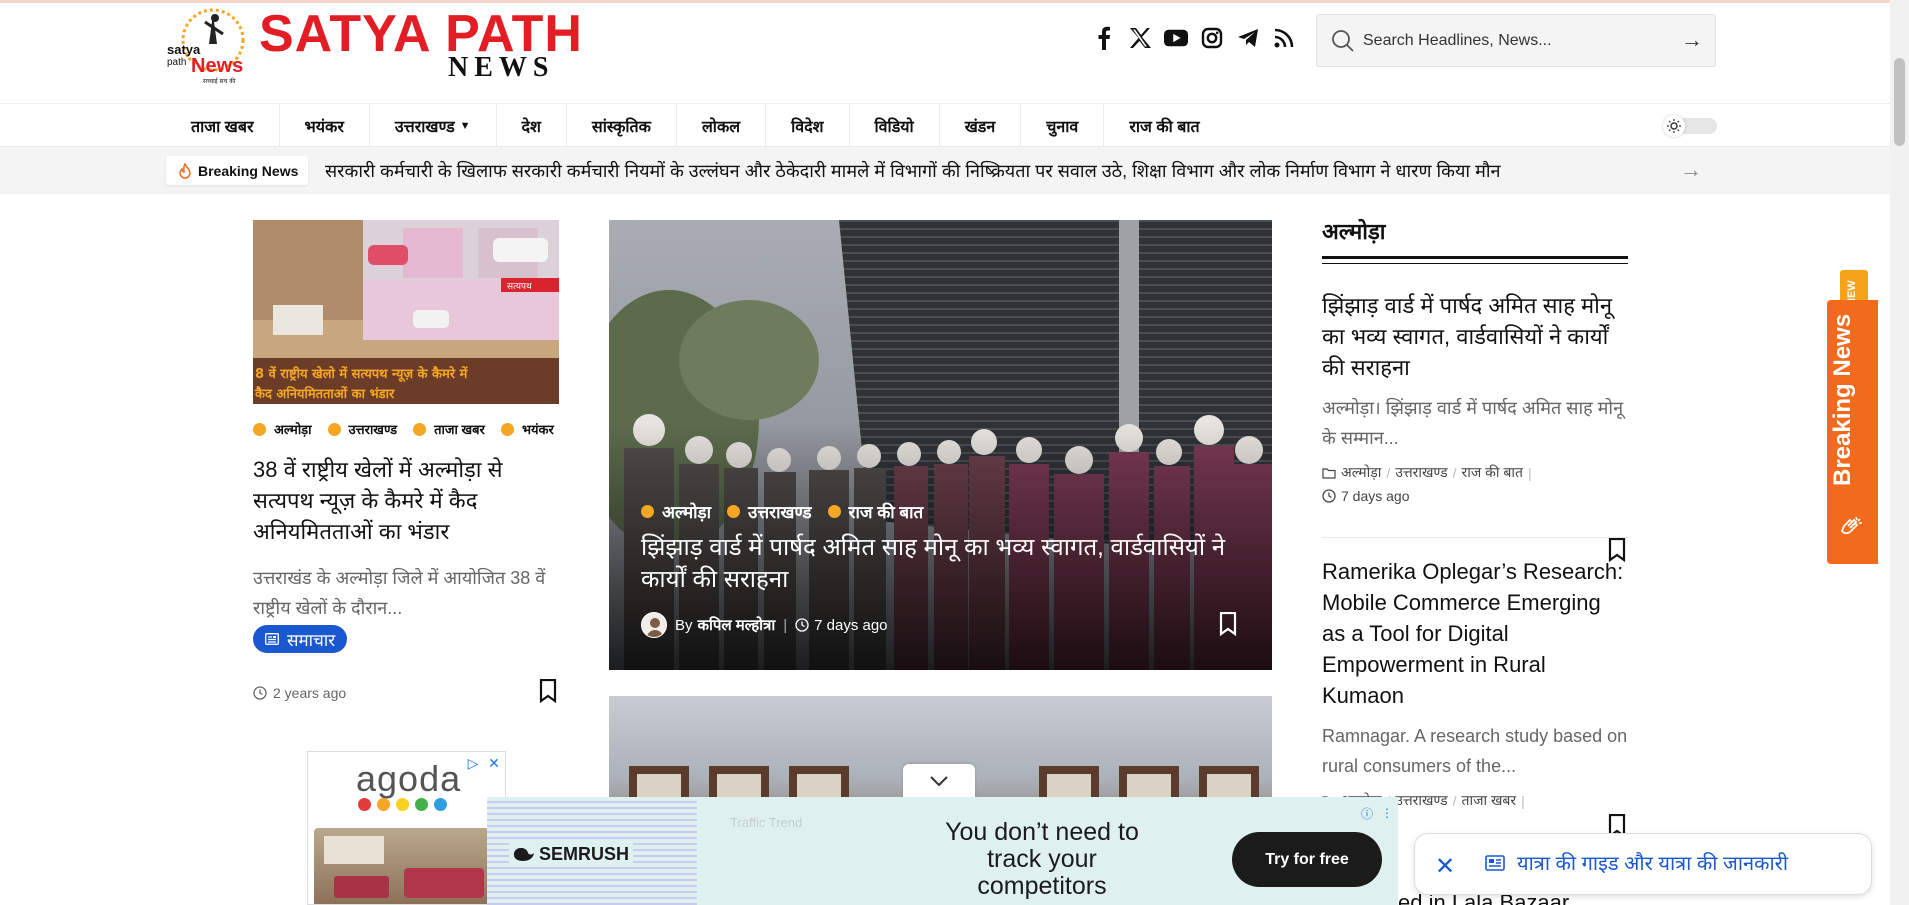 Image resolution: width=1909 pixels, height=905 pixels. What do you see at coordinates (737, 625) in the screenshot?
I see `author-name: कपिल मल्होत्रा` at bounding box center [737, 625].